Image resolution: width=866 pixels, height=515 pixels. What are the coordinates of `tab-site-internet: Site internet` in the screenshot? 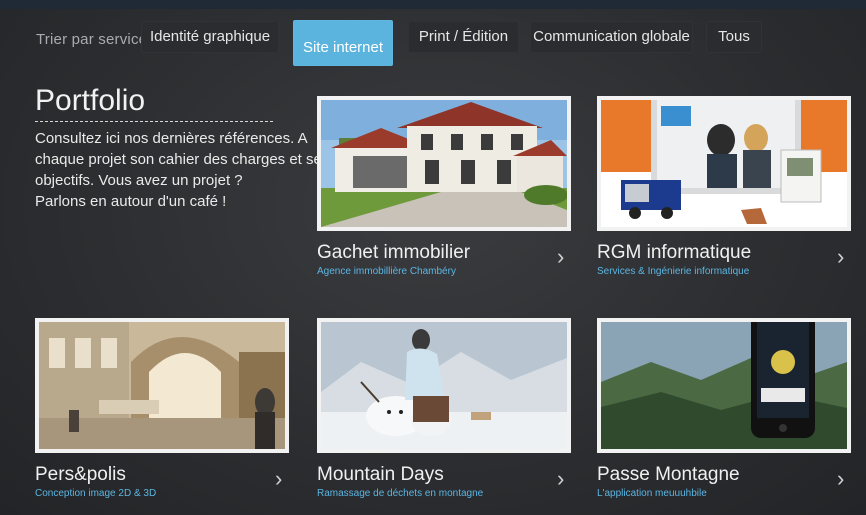 It's located at (343, 43).